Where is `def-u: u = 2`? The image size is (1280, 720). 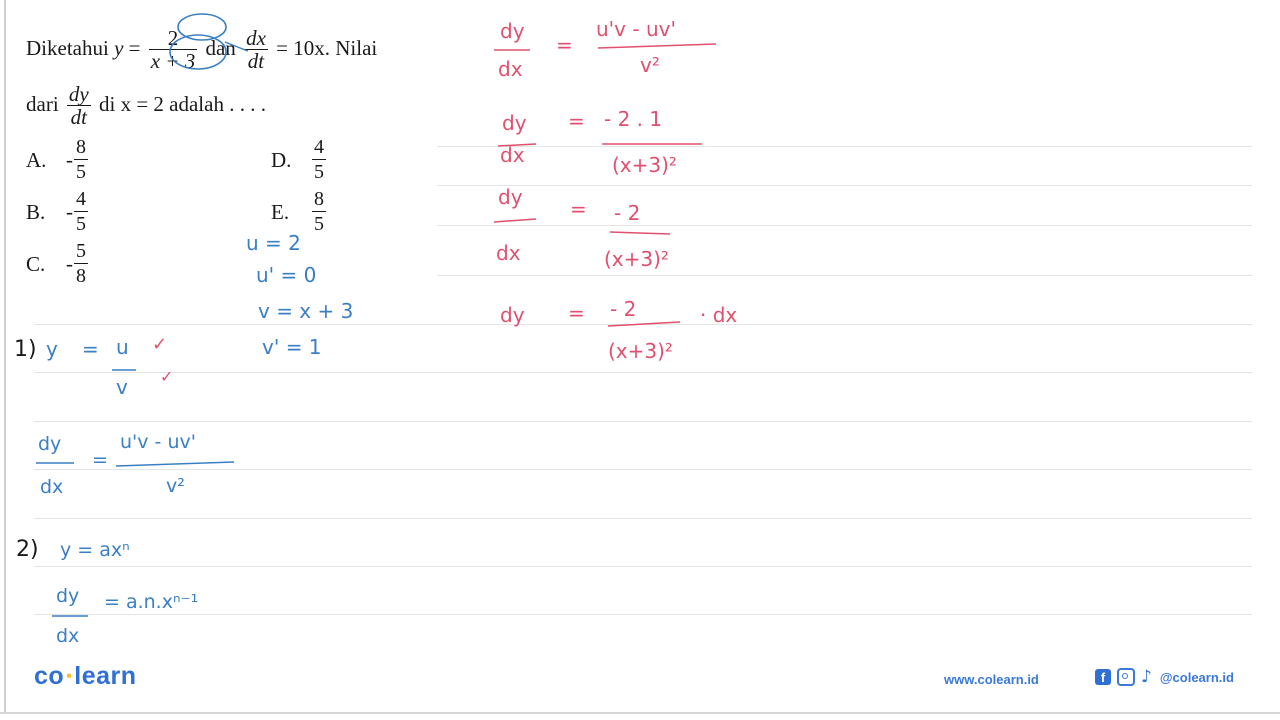 def-u: u = 2 is located at coordinates (273, 243).